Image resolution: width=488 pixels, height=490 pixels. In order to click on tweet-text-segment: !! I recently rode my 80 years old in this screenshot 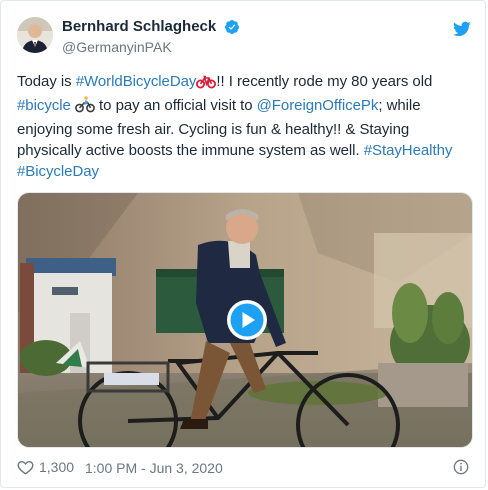, I will do `click(324, 81)`.